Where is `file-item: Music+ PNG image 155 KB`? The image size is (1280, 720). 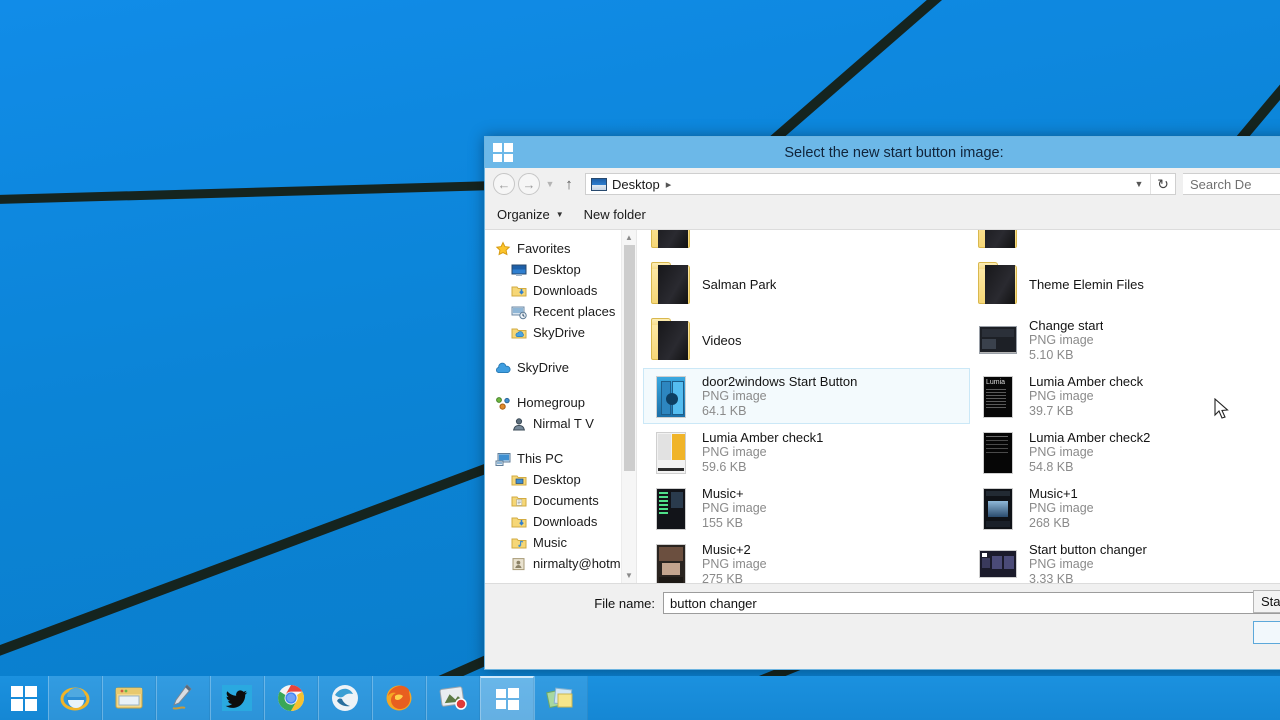 file-item: Music+ PNG image 155 KB is located at coordinates (806, 508).